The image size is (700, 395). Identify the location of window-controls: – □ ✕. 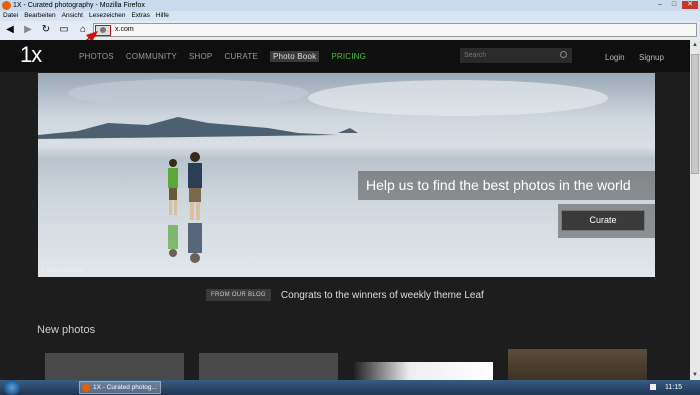
(676, 5).